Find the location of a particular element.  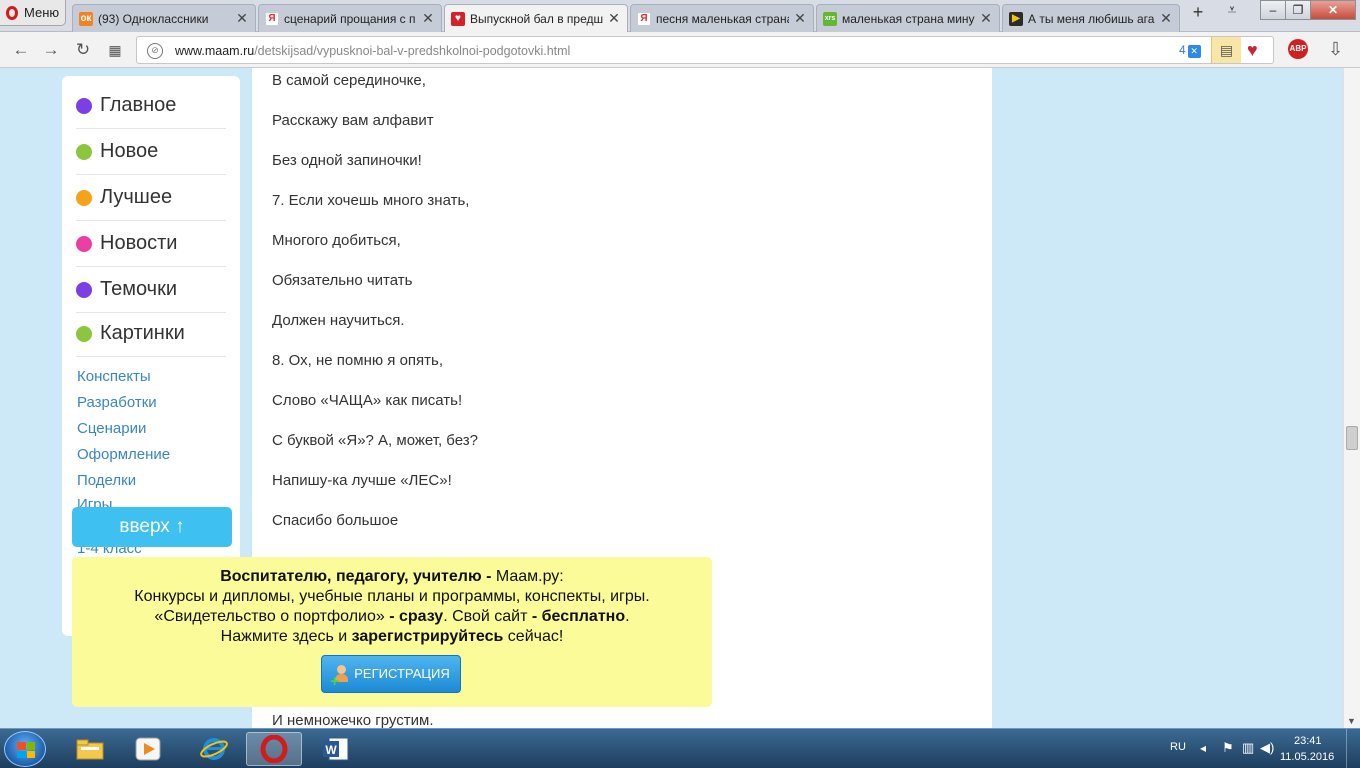

sidebar-item-main: Главное is located at coordinates (151, 106).